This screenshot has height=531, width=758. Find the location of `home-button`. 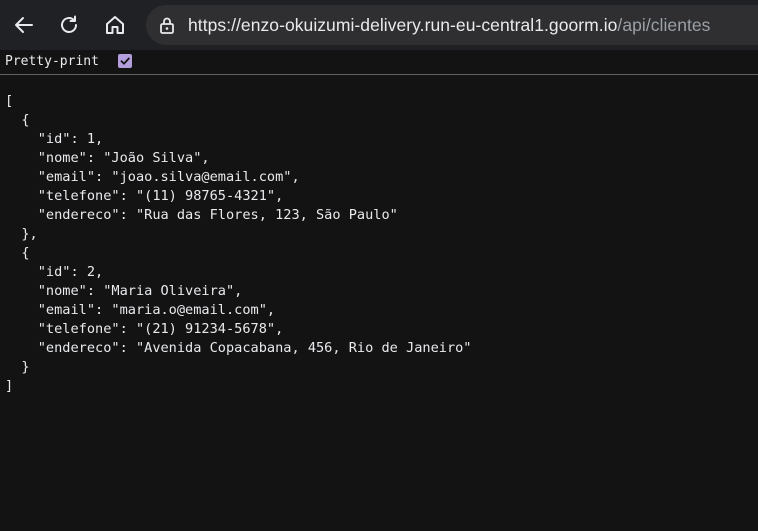

home-button is located at coordinates (115, 25).